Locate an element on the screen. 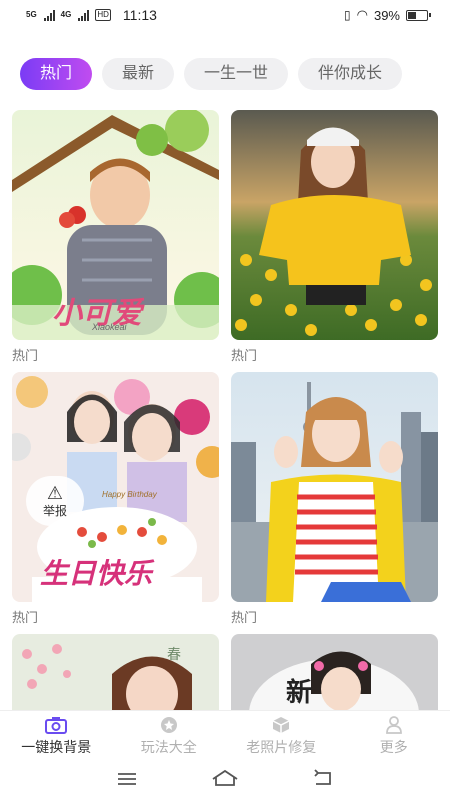 The height and width of the screenshot is (800, 450). star-icon is located at coordinates (169, 725).